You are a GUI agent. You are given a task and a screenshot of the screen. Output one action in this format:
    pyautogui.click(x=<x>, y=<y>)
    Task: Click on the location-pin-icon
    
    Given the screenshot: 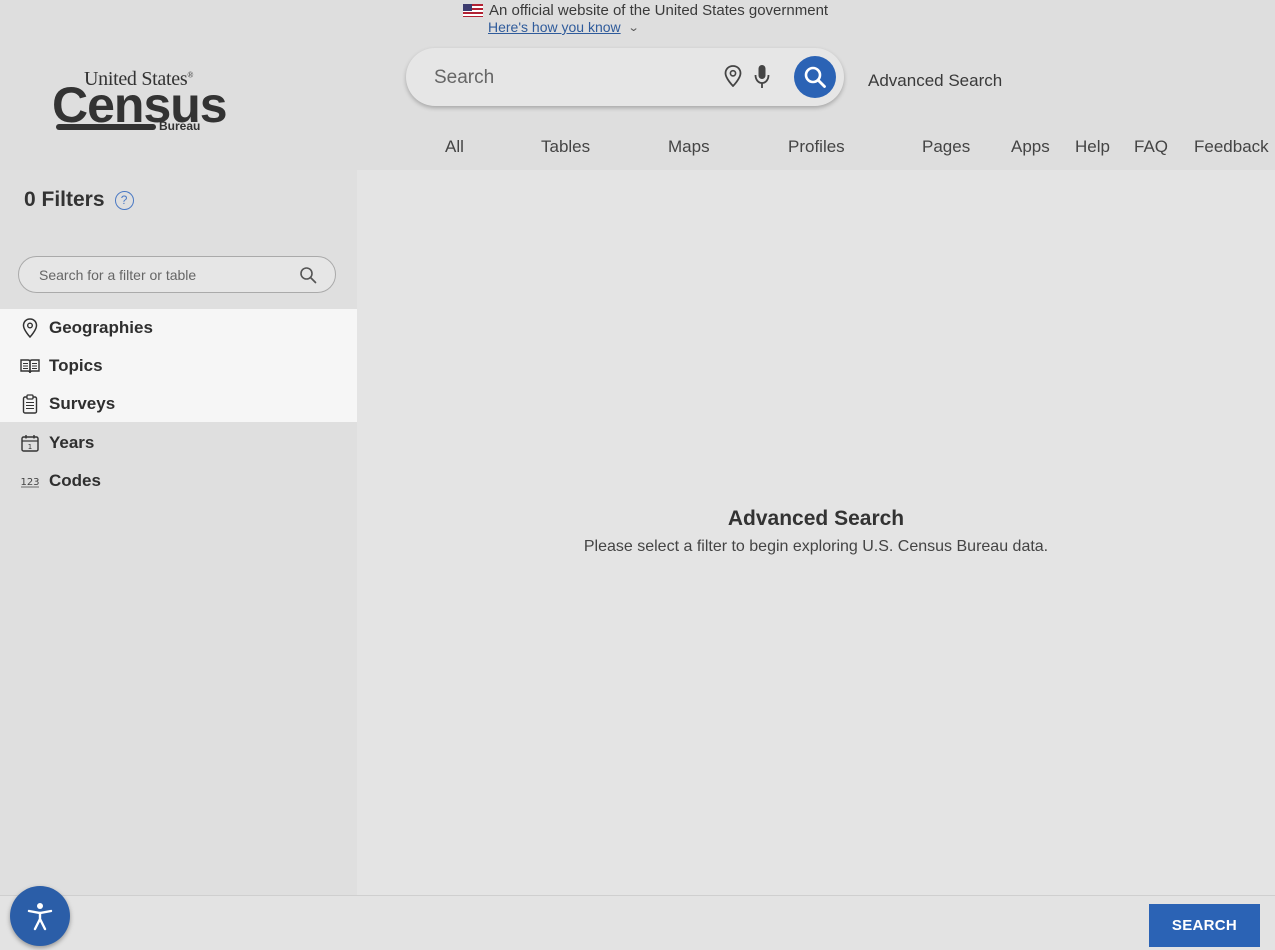 What is the action you would take?
    pyautogui.click(x=733, y=78)
    